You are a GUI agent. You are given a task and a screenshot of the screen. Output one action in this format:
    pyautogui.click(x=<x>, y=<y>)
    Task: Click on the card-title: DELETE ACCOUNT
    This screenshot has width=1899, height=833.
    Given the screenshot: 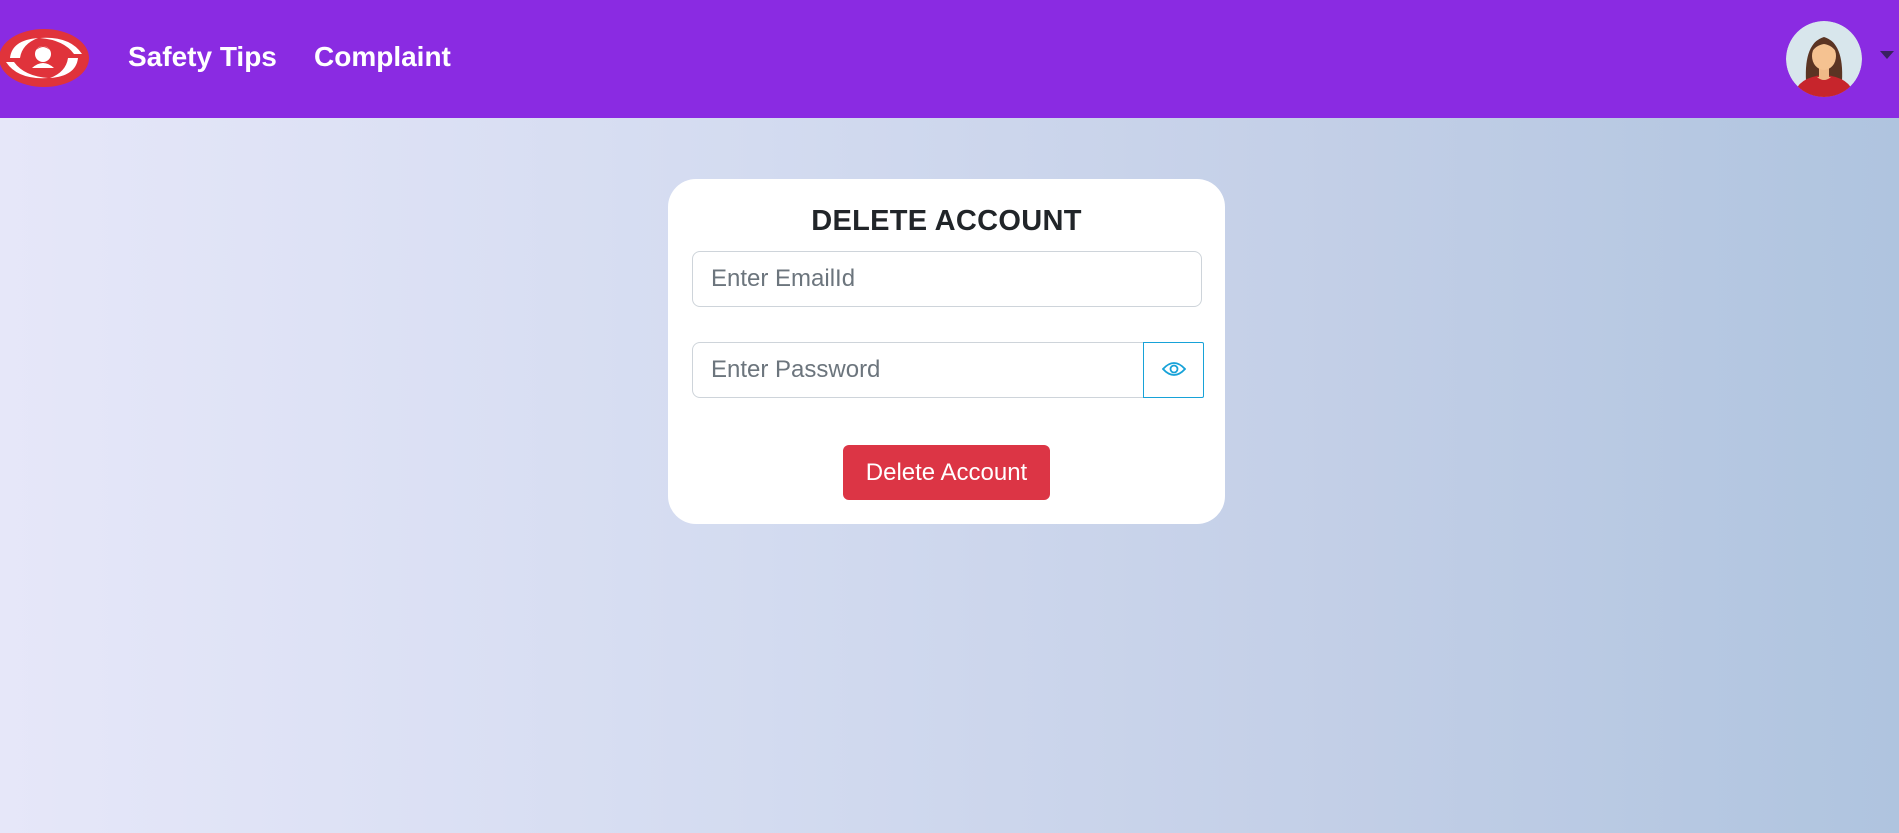 What is the action you would take?
    pyautogui.click(x=946, y=221)
    